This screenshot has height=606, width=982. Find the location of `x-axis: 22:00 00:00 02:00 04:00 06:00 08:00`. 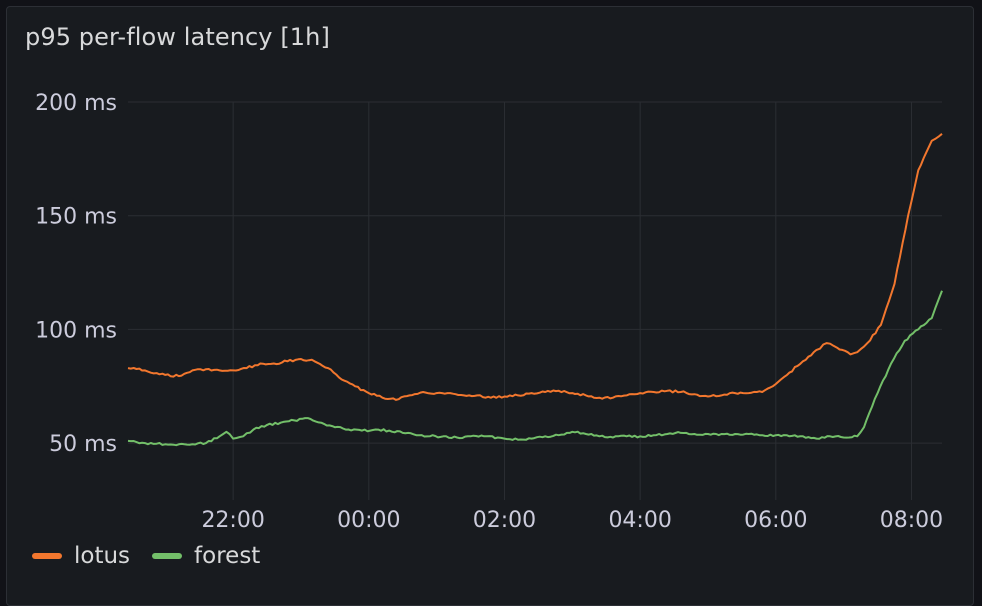

x-axis: 22:00 00:00 02:00 04:00 06:00 08:00 is located at coordinates (572, 520).